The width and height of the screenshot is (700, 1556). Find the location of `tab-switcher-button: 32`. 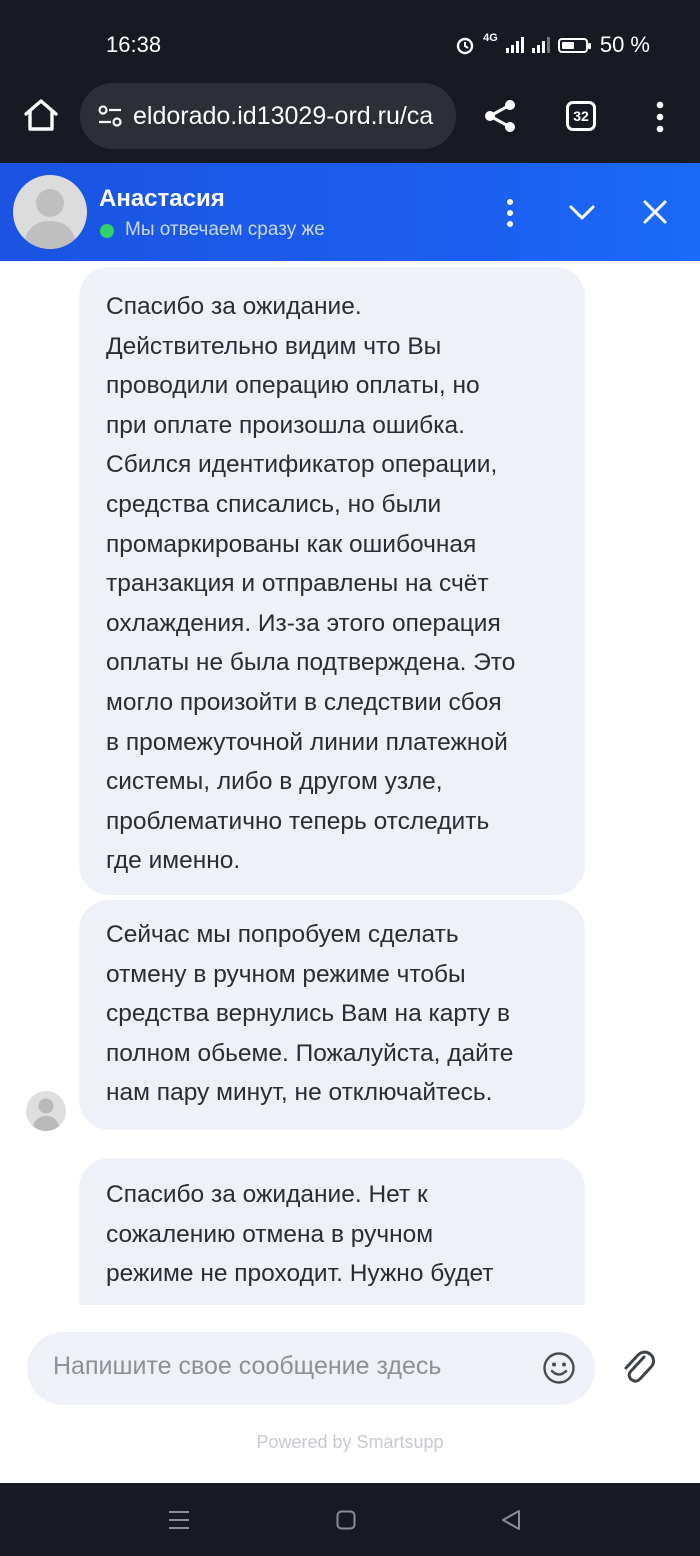

tab-switcher-button: 32 is located at coordinates (581, 116).